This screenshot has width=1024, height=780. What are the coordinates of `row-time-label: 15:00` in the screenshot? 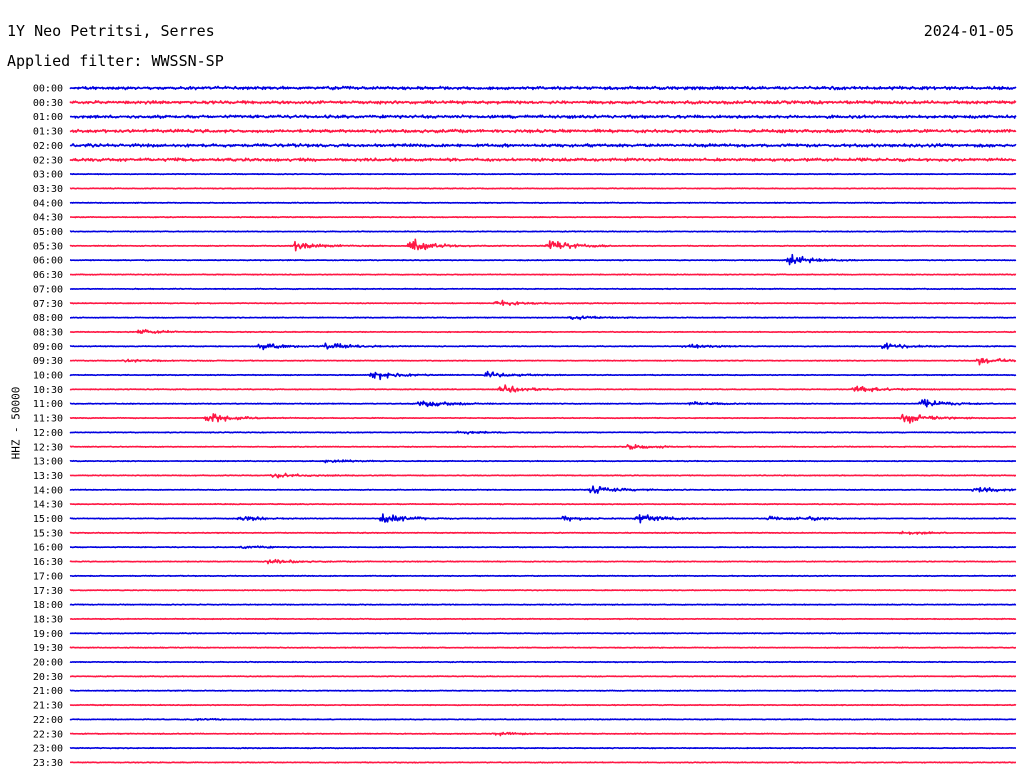 It's located at (48, 519).